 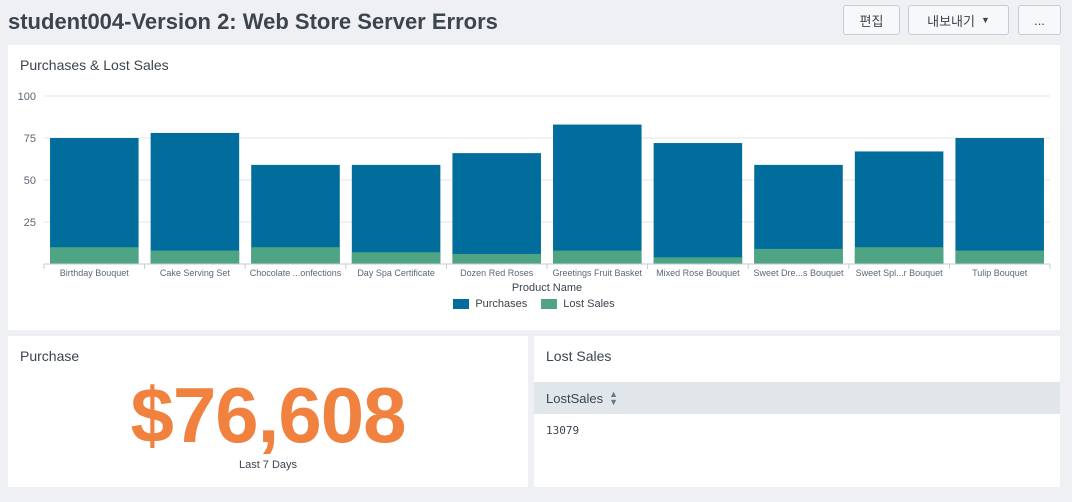 I want to click on legend-swatch-purchases, so click(x=461, y=304).